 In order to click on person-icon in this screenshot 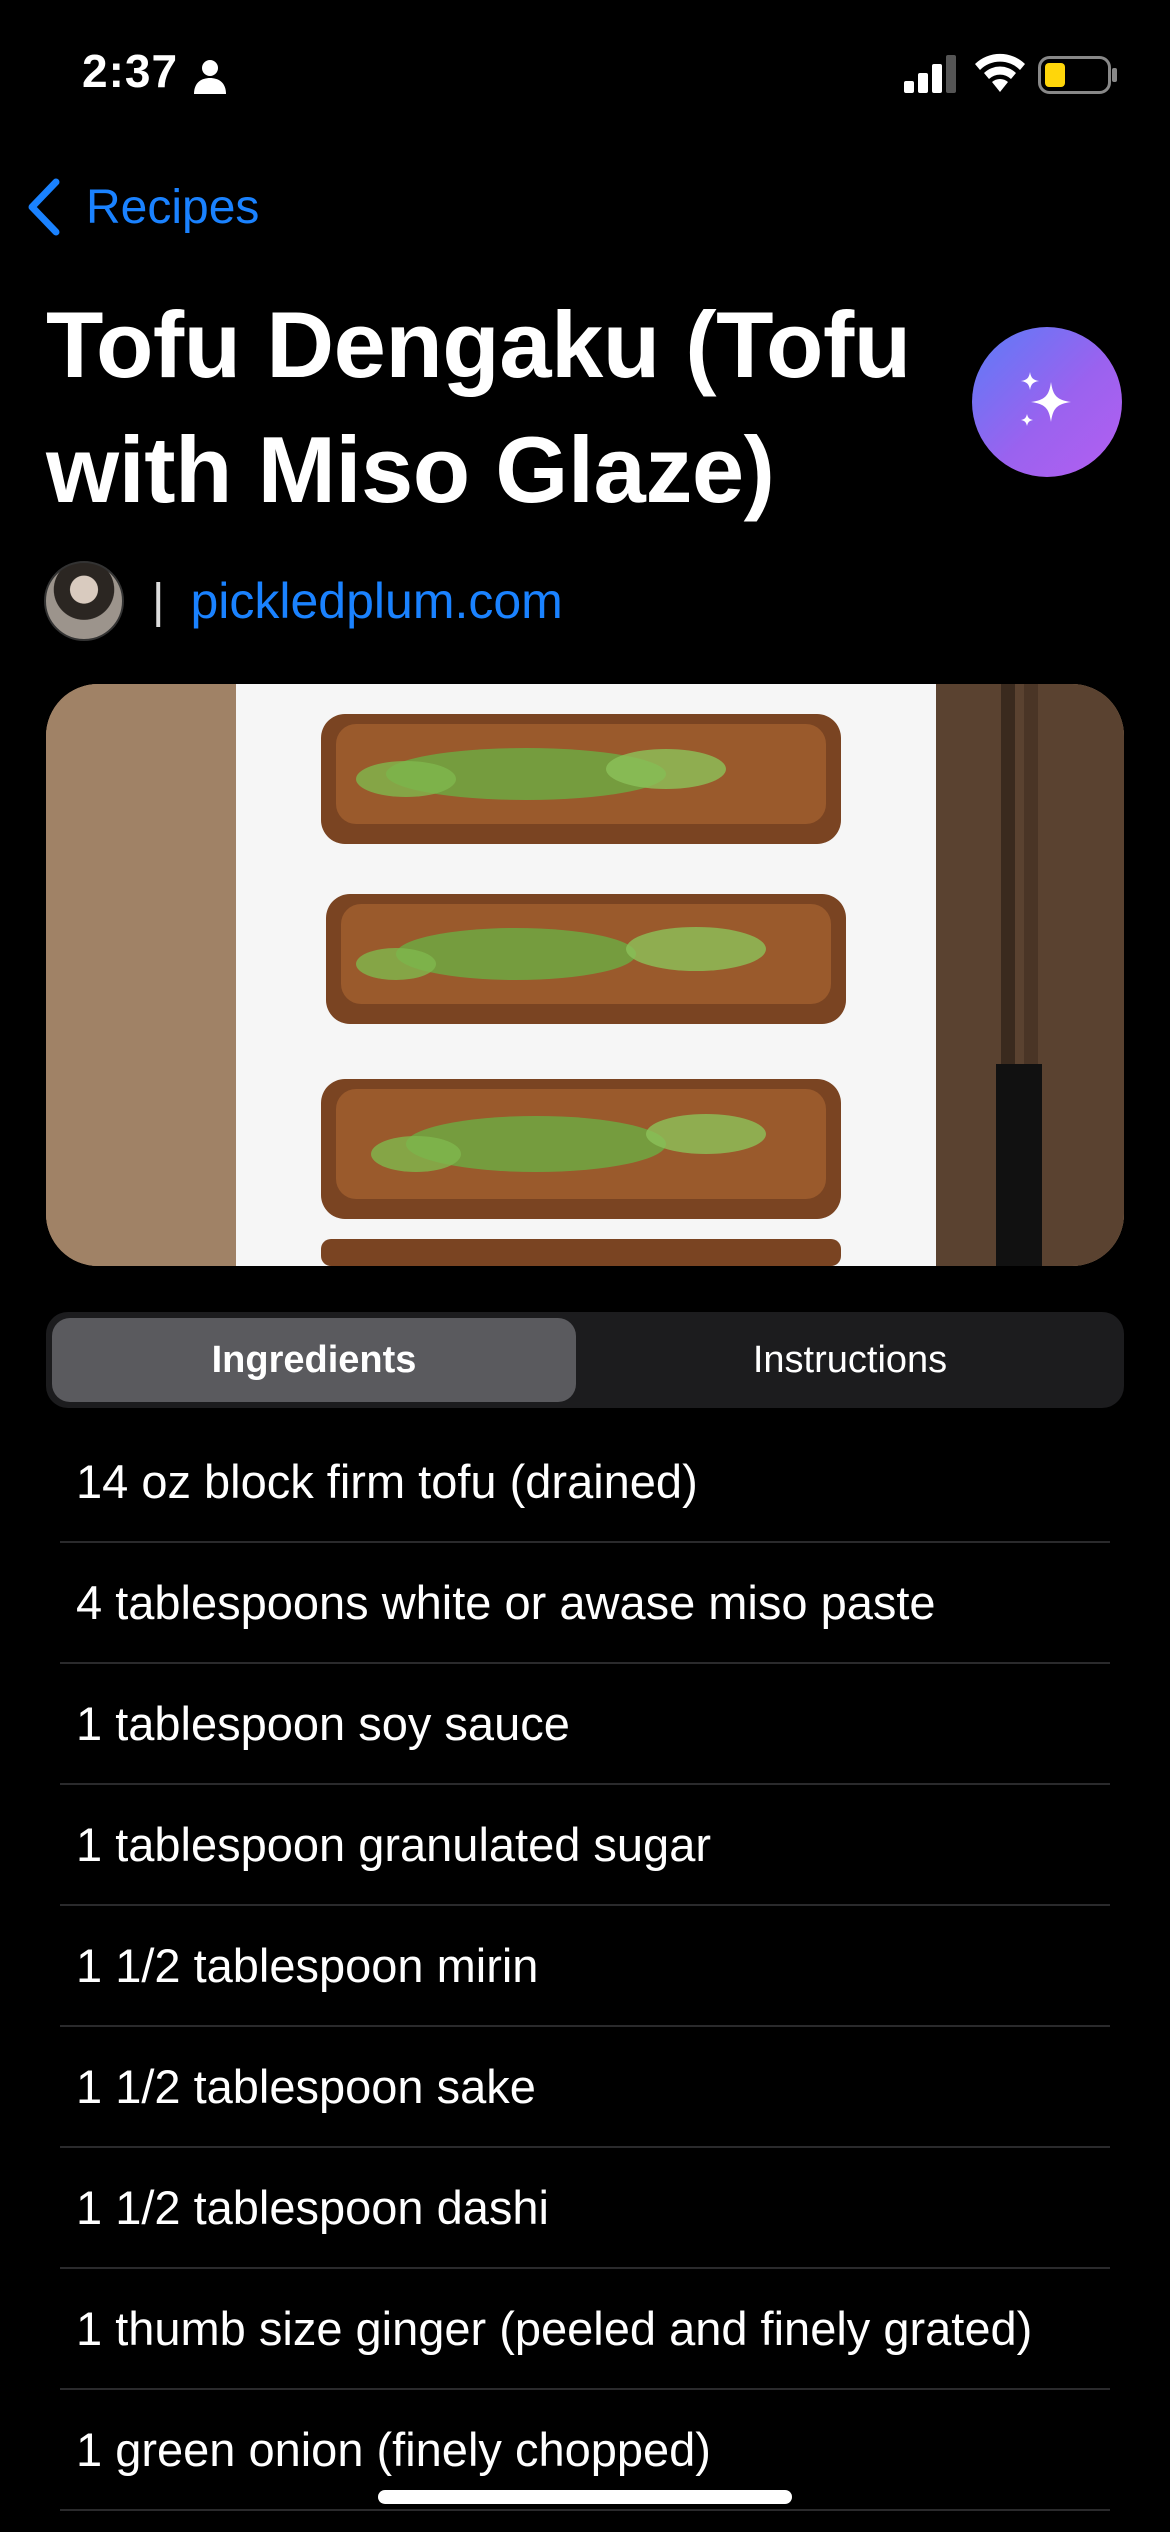, I will do `click(210, 77)`.